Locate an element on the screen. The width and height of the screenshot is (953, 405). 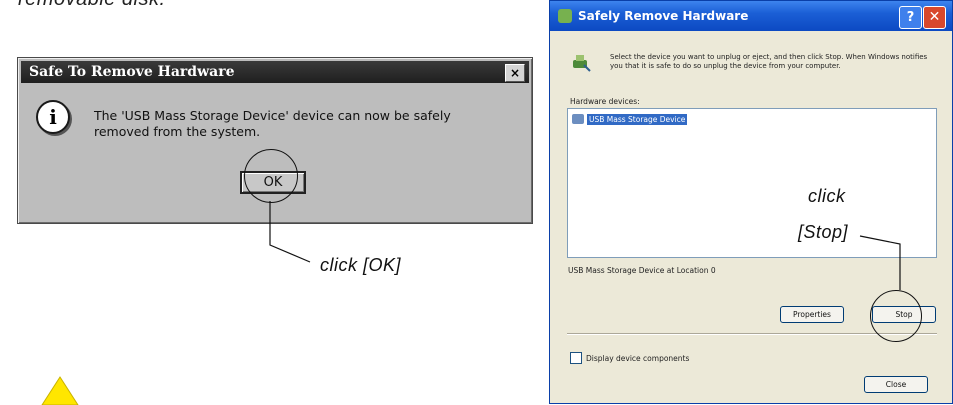
callout-line-stop is located at coordinates (880, 262).